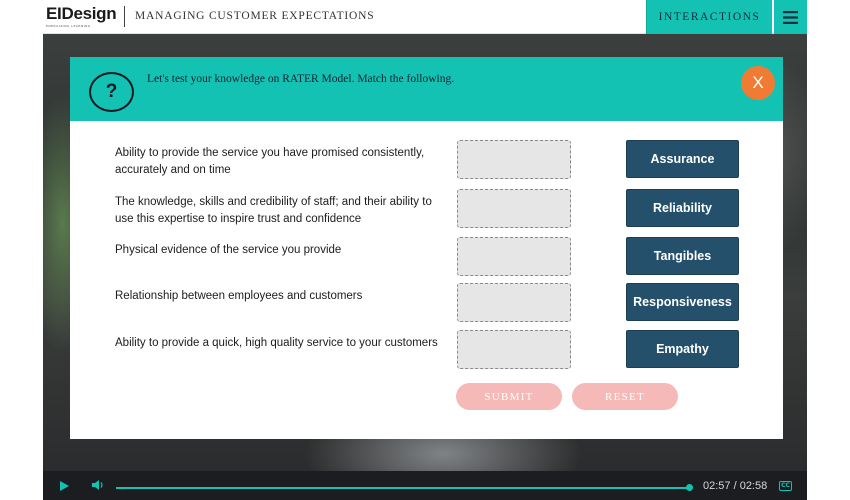 This screenshot has width=850, height=500. What do you see at coordinates (758, 83) in the screenshot?
I see `close-button: X` at bounding box center [758, 83].